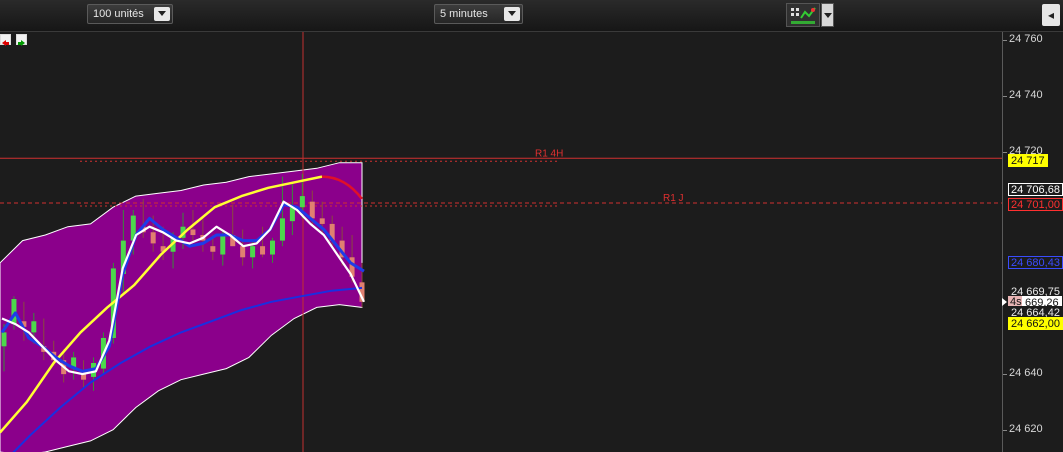 The image size is (1063, 452). I want to click on tick-label: 24 740, so click(1026, 94).